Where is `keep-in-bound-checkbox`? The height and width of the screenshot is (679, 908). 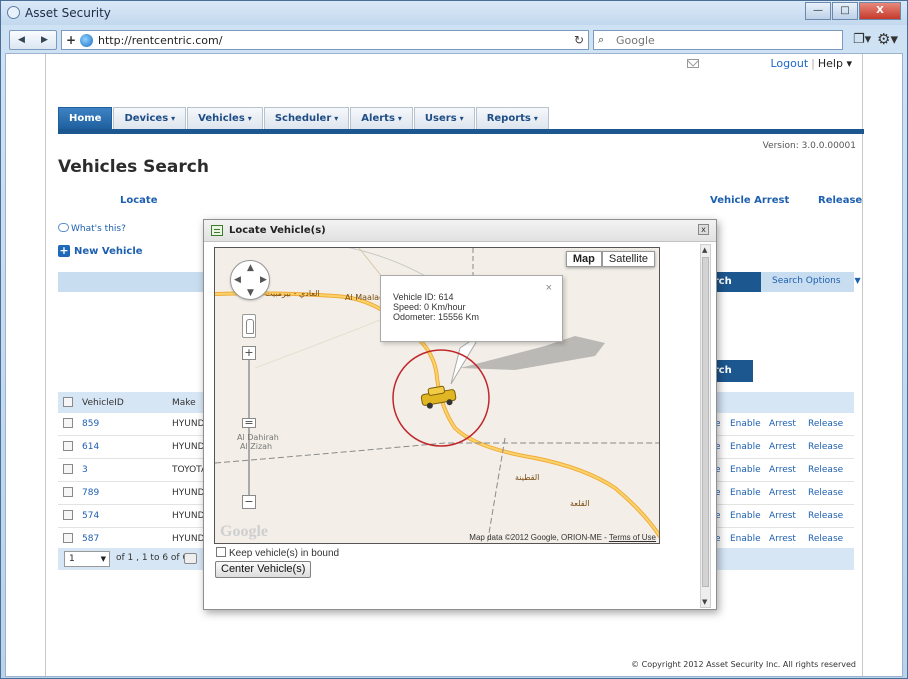
keep-in-bound-checkbox is located at coordinates (221, 552).